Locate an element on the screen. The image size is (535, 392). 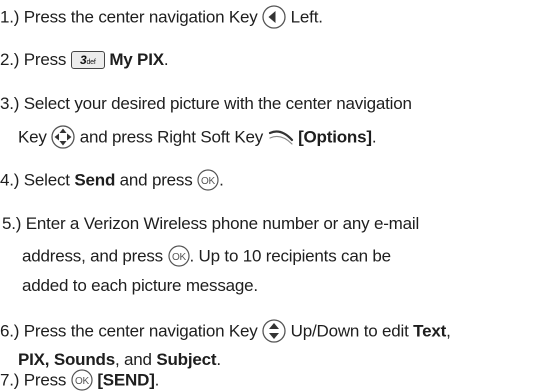
step-number: 5.) is located at coordinates (12, 223).